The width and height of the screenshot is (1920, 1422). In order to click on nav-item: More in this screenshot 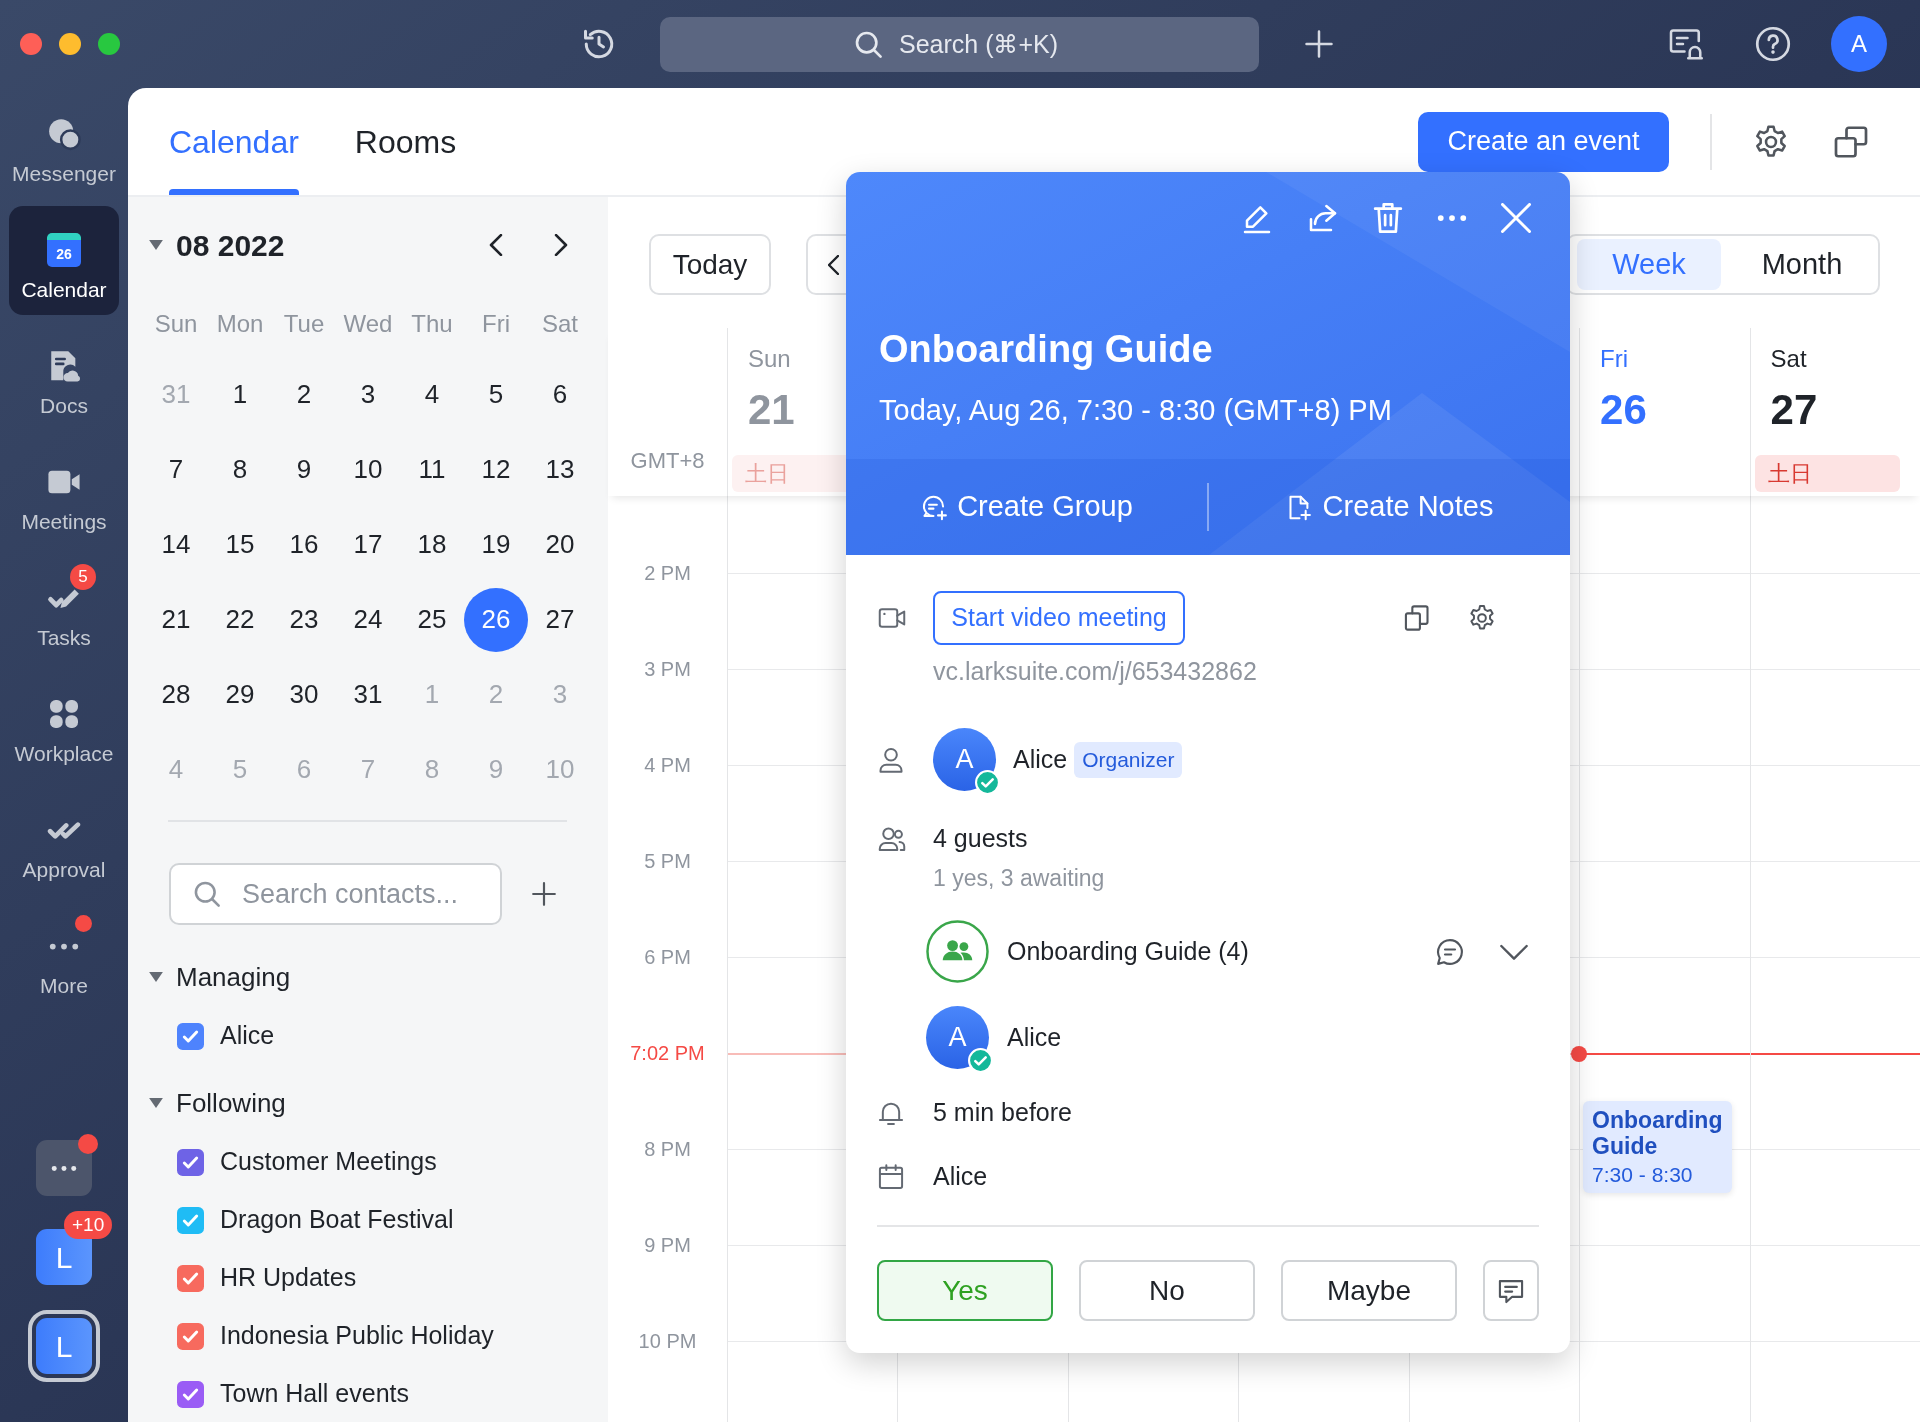, I will do `click(64, 956)`.